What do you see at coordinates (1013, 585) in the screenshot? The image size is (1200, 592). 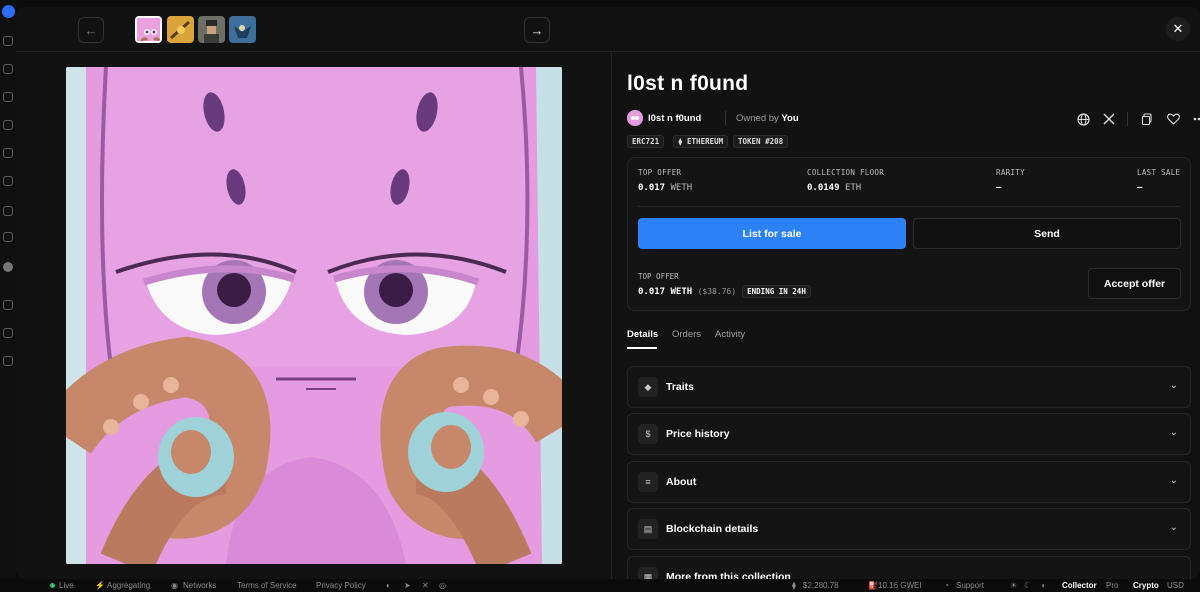 I see `sun-icon: ☀` at bounding box center [1013, 585].